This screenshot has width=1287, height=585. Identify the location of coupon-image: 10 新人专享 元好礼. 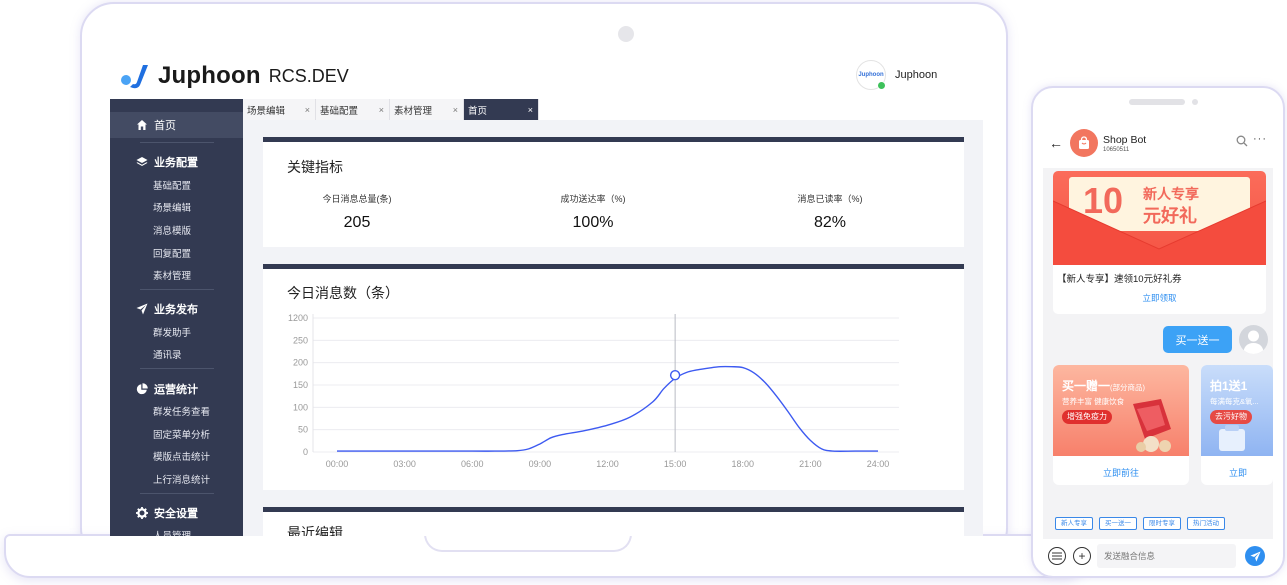
(1159, 218).